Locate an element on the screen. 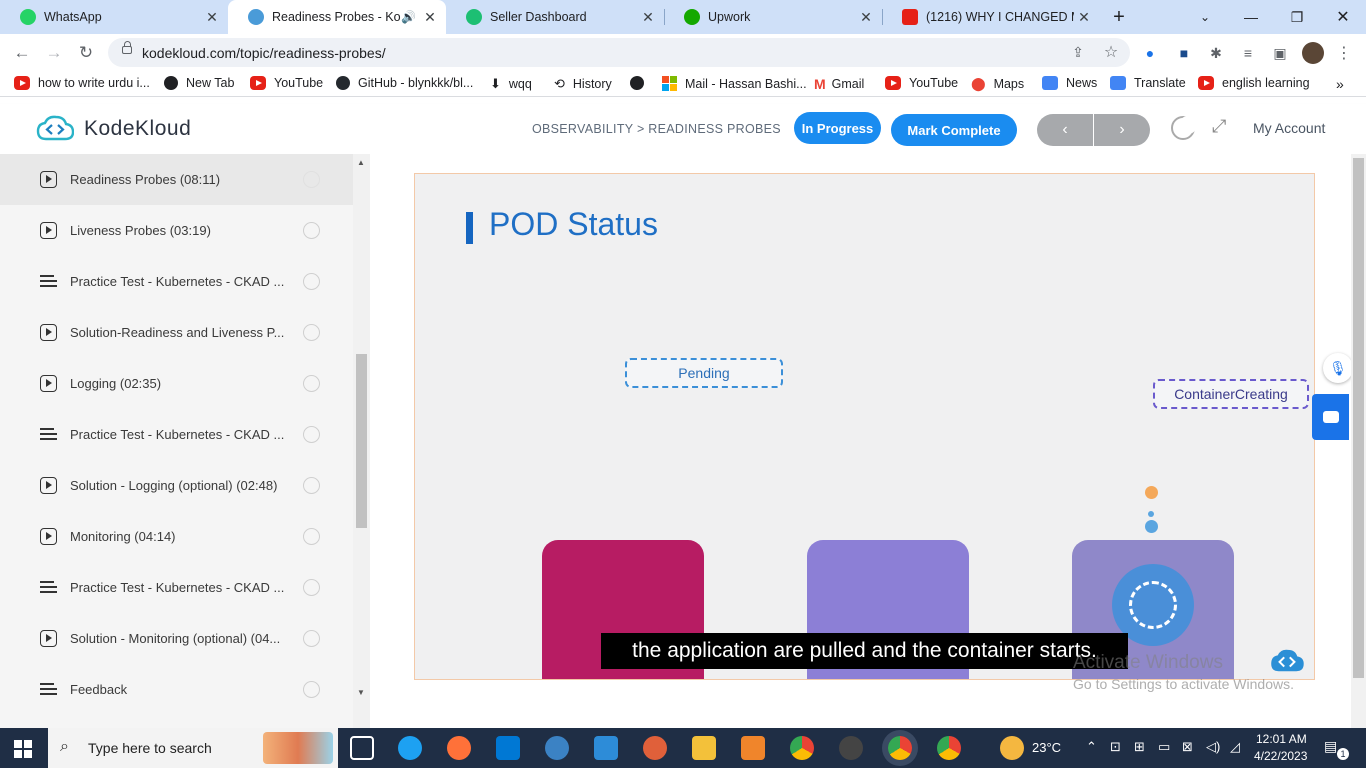 The height and width of the screenshot is (768, 1366). bookmark-item: New Tab is located at coordinates (199, 83).